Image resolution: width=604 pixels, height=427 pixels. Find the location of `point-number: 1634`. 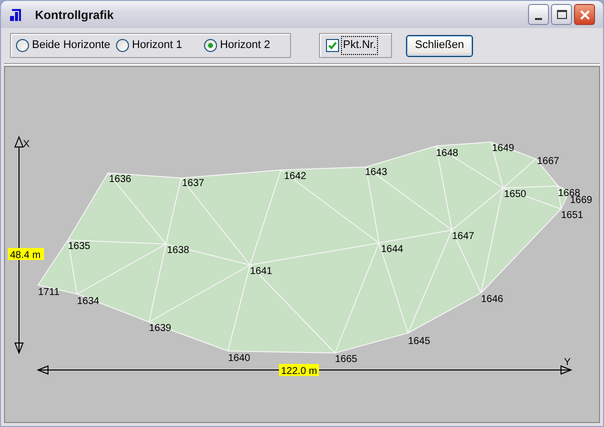

point-number: 1634 is located at coordinates (88, 301).